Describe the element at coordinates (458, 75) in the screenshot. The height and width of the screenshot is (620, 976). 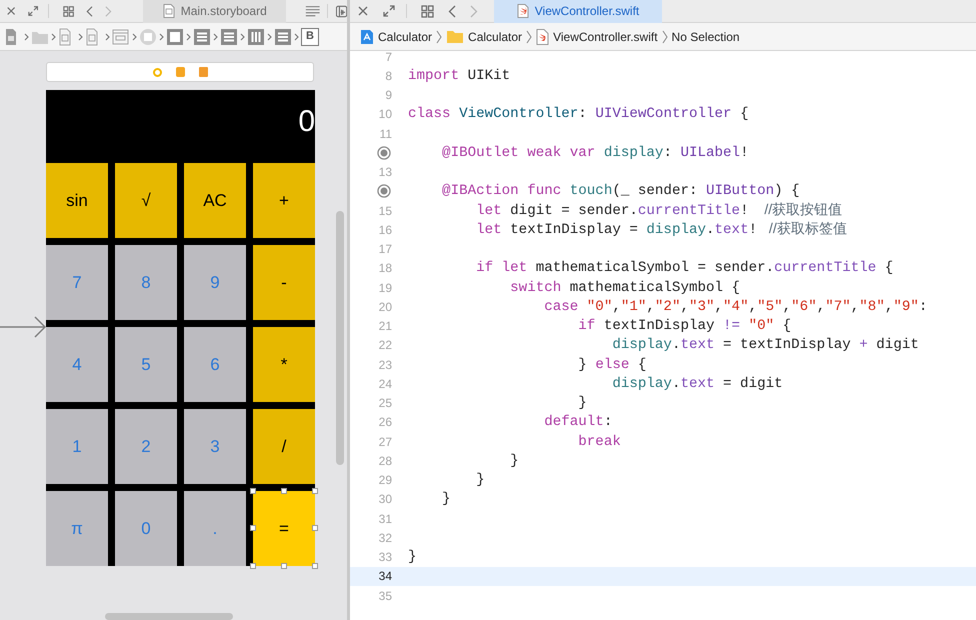
I see `code-line: import UIKit` at that location.